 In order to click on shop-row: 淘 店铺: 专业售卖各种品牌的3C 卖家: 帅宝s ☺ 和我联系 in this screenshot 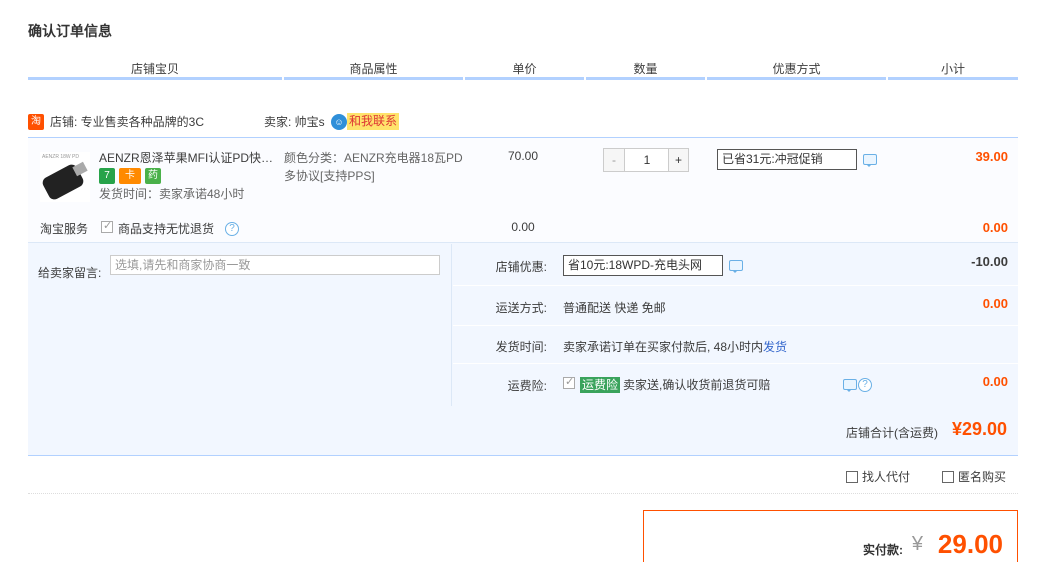, I will do `click(523, 123)`.